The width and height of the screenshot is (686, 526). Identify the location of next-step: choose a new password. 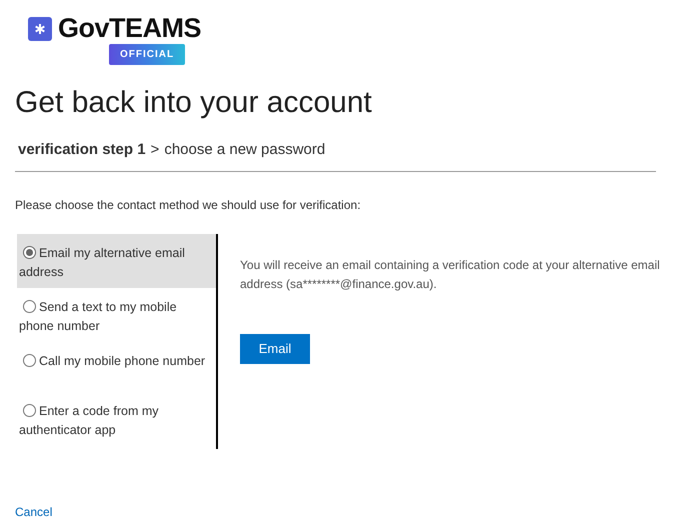
(245, 150).